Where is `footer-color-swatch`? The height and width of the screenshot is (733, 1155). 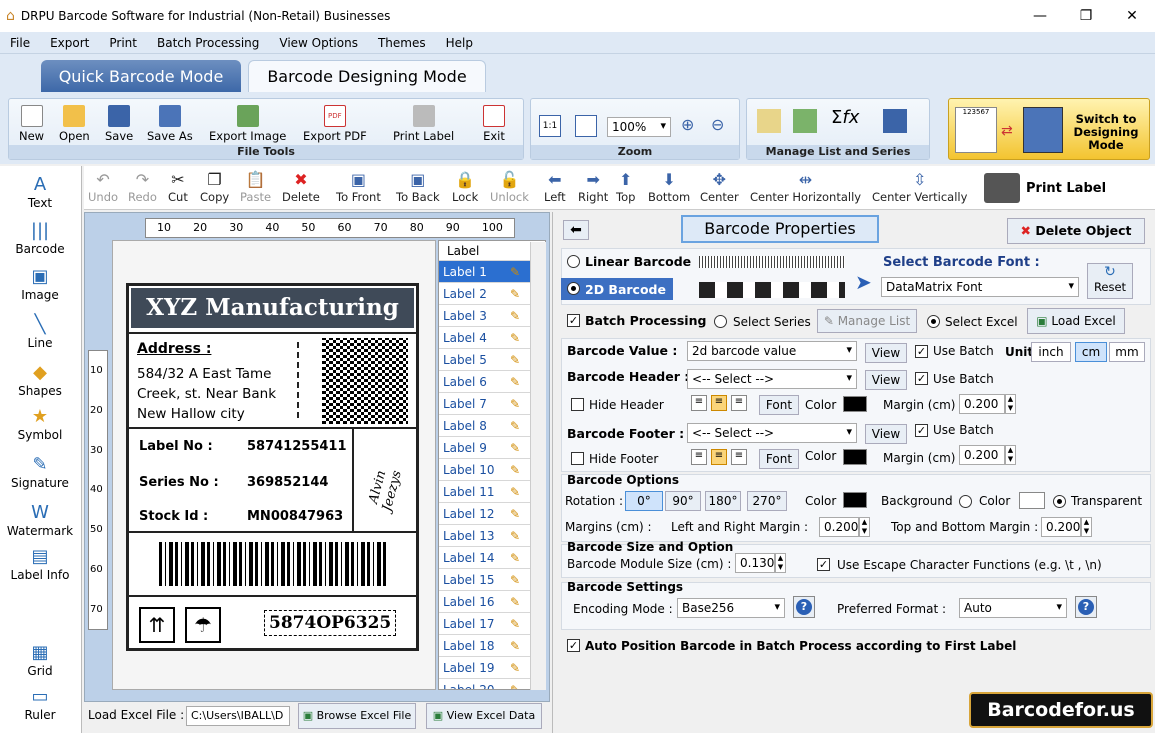 footer-color-swatch is located at coordinates (855, 457).